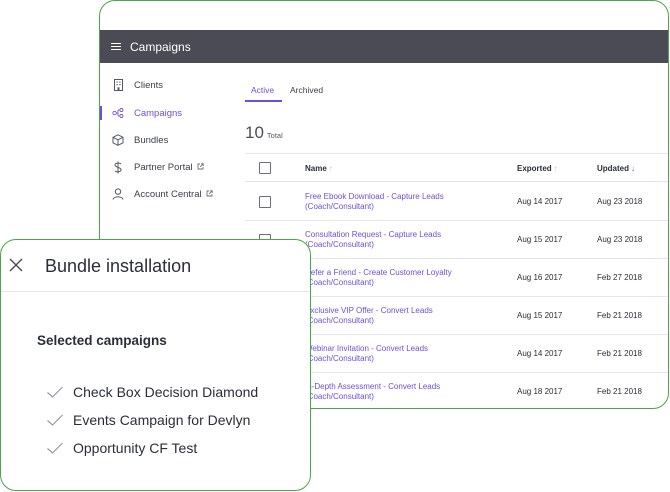 Image resolution: width=670 pixels, height=492 pixels. Describe the element at coordinates (118, 266) in the screenshot. I see `modal-title: Bundle installation` at that location.